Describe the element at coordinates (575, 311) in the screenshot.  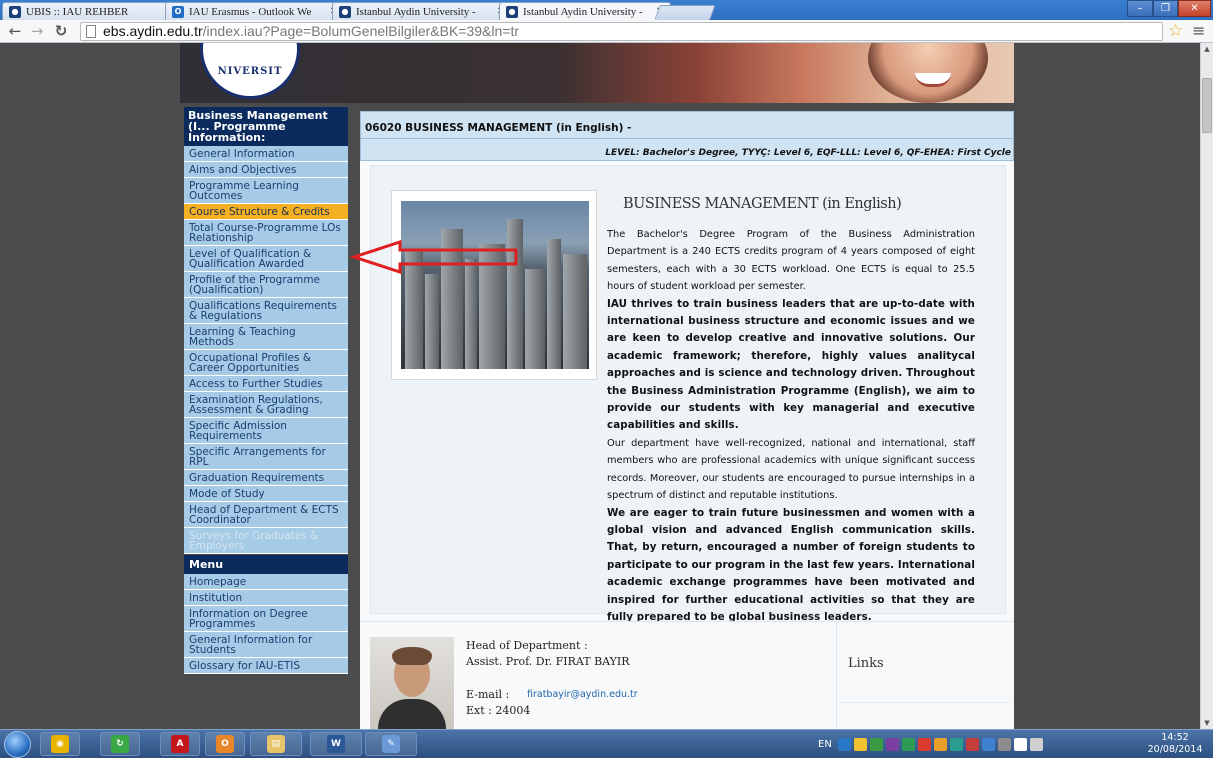
I see `building-shape` at that location.